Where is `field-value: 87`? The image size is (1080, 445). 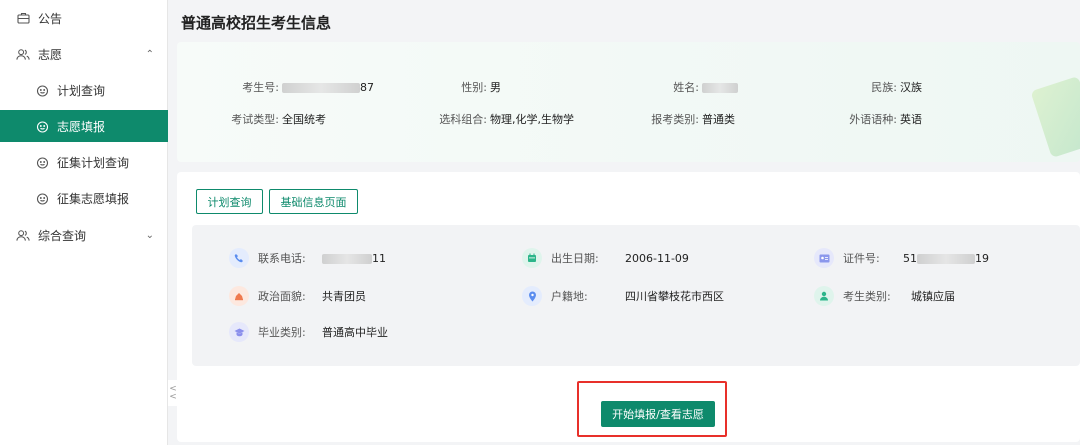 field-value: 87 is located at coordinates (328, 87).